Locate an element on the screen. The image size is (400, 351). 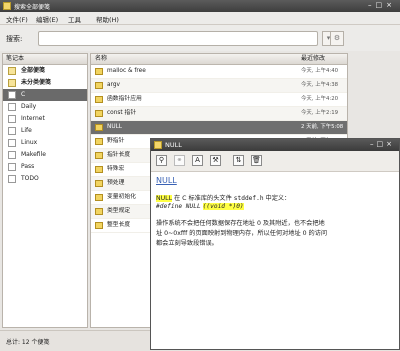
app-icon is located at coordinates (7, 6).